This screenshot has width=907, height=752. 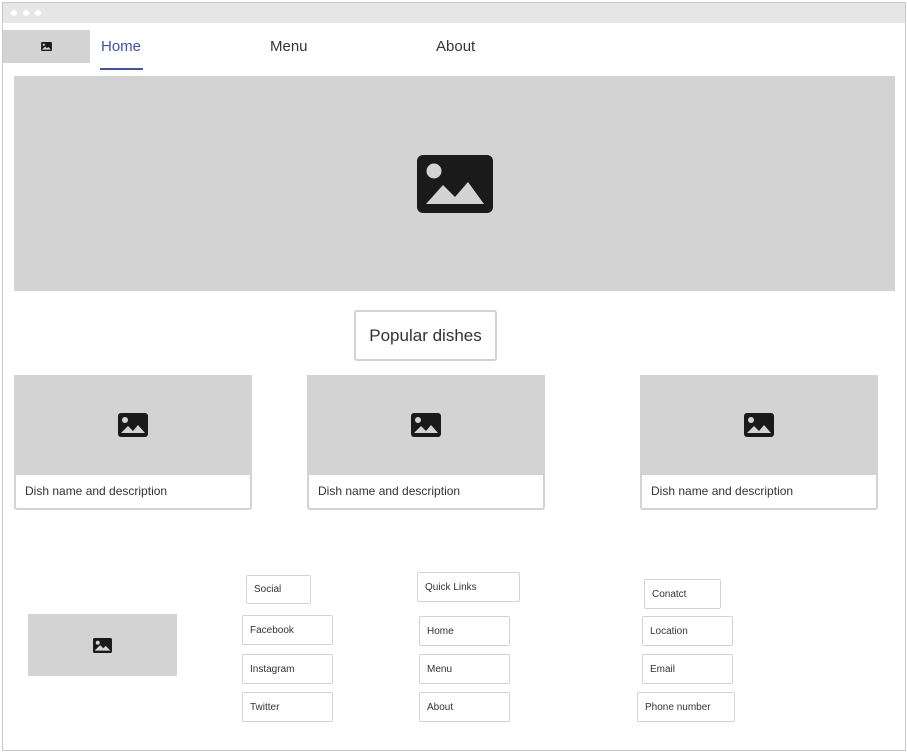 I want to click on footer-logo-placeholder, so click(x=102, y=645).